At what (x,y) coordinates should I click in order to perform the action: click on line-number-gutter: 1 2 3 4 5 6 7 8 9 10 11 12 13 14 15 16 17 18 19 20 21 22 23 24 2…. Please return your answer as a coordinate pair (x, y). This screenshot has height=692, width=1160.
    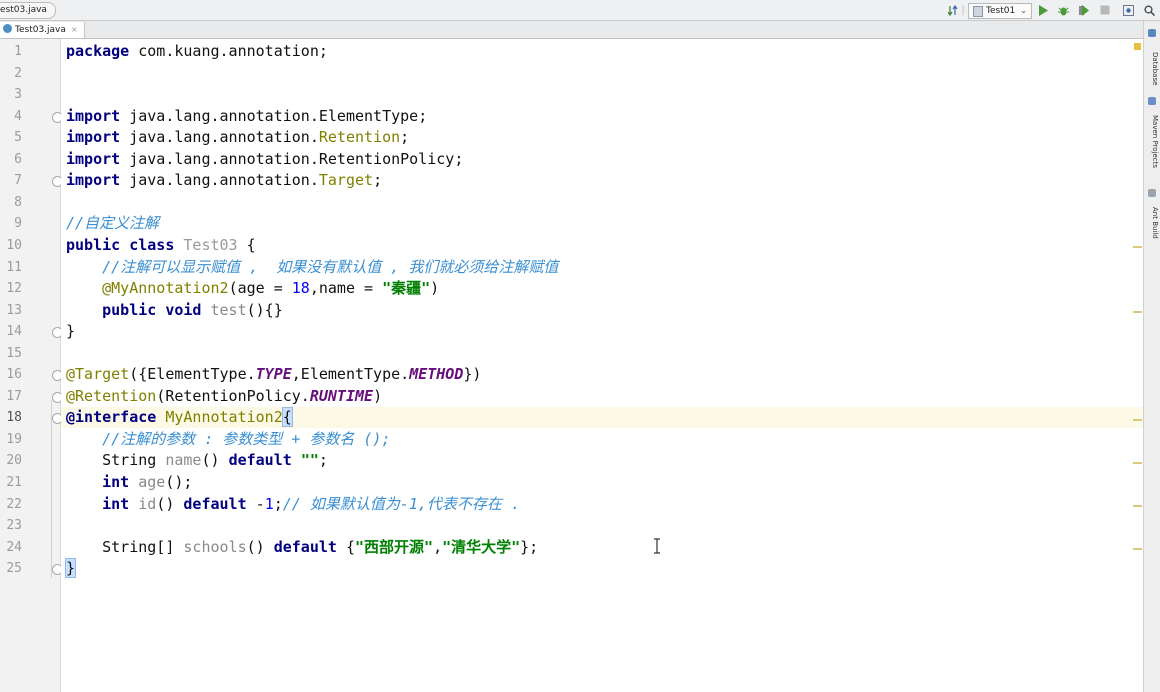
    Looking at the image, I should click on (31, 365).